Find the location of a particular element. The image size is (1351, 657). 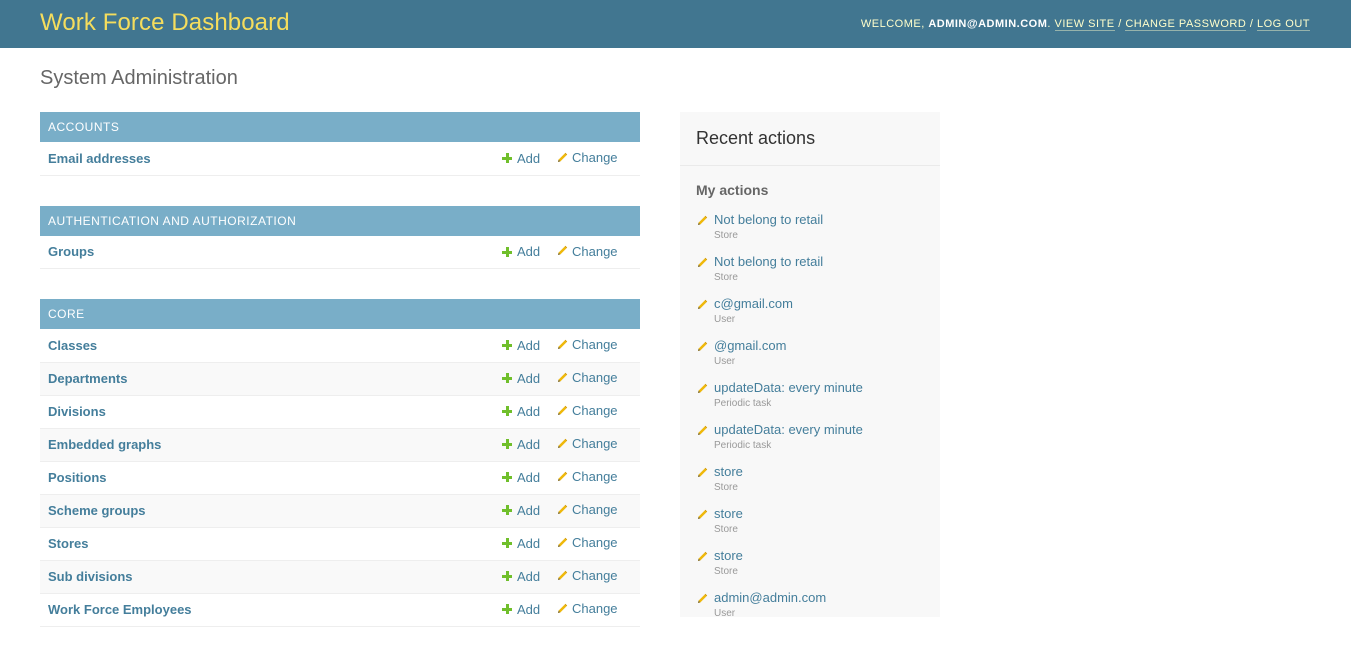

module-accounts: ACCOUNTS Email addresses Add Change is located at coordinates (340, 144).